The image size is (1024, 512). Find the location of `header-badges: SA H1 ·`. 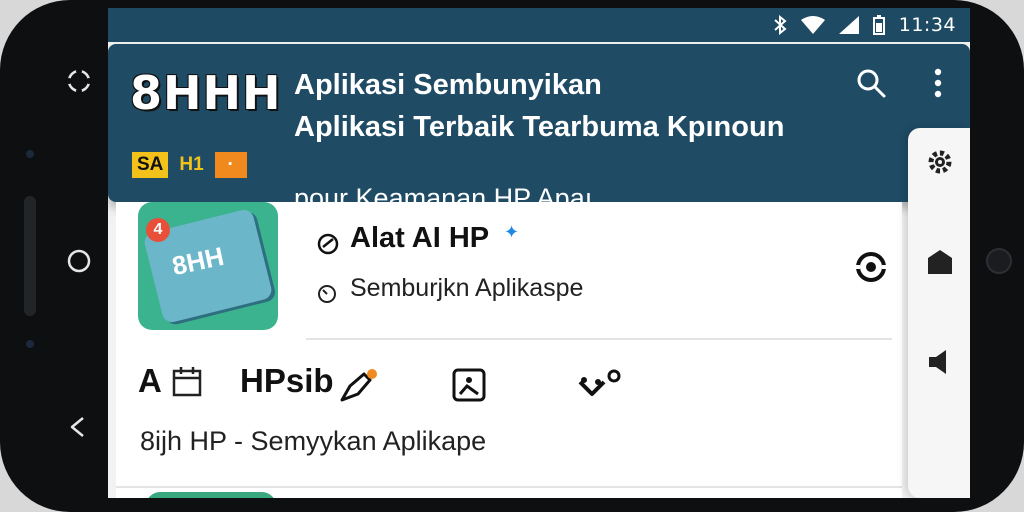

header-badges: SA H1 · is located at coordinates (189, 165).